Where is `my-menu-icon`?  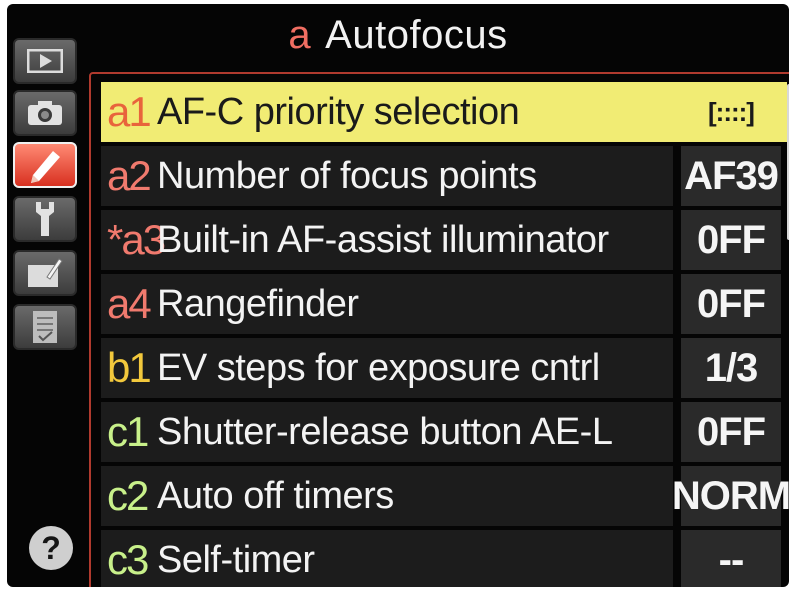
my-menu-icon is located at coordinates (45, 327).